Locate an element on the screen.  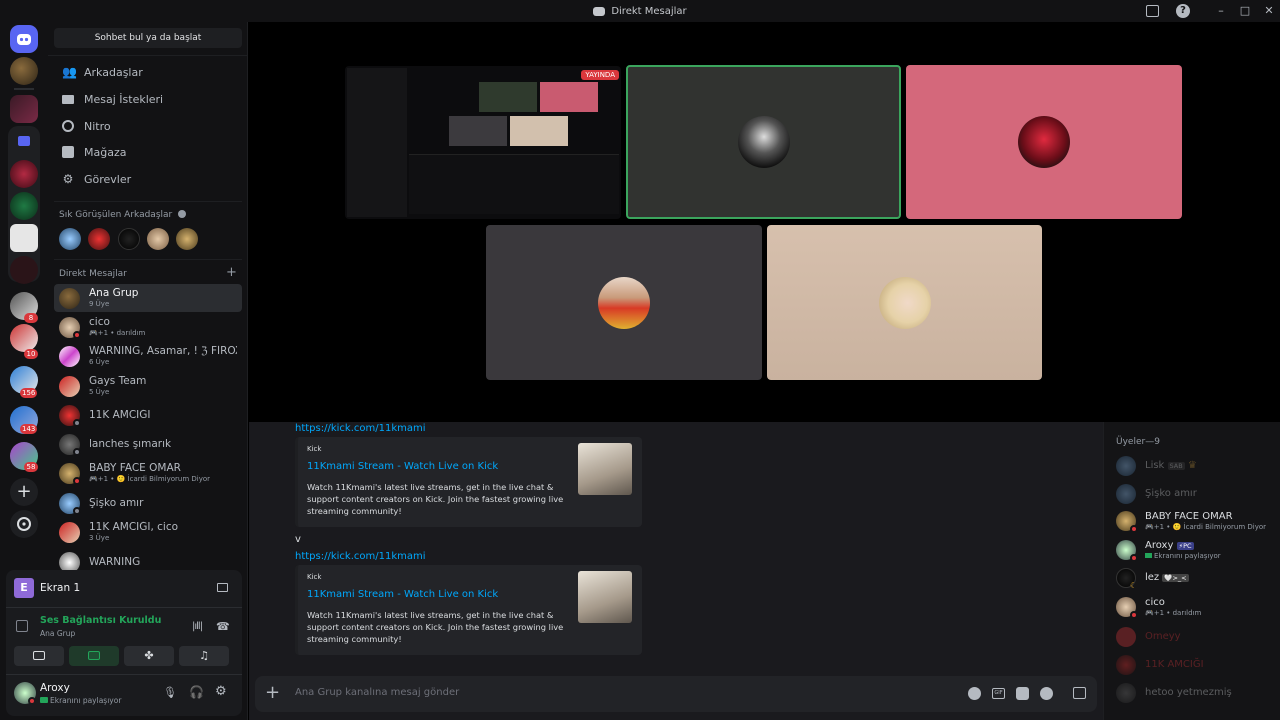
member-item: ☾ lez 🤍>_< is located at coordinates (1194, 578).